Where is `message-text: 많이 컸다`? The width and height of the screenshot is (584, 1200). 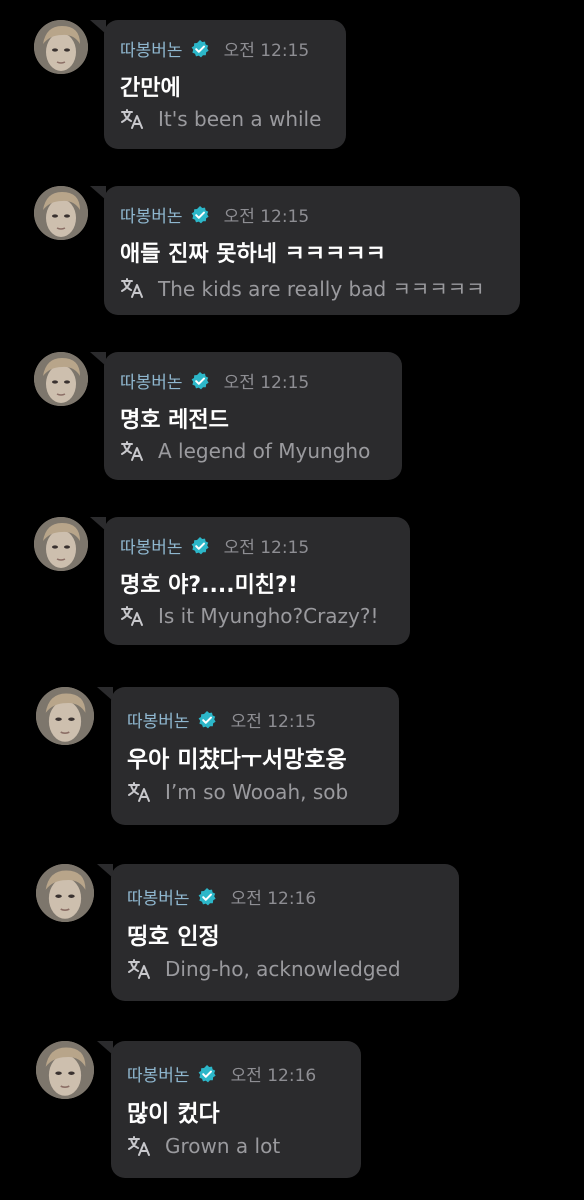 message-text: 많이 컸다 is located at coordinates (173, 1114).